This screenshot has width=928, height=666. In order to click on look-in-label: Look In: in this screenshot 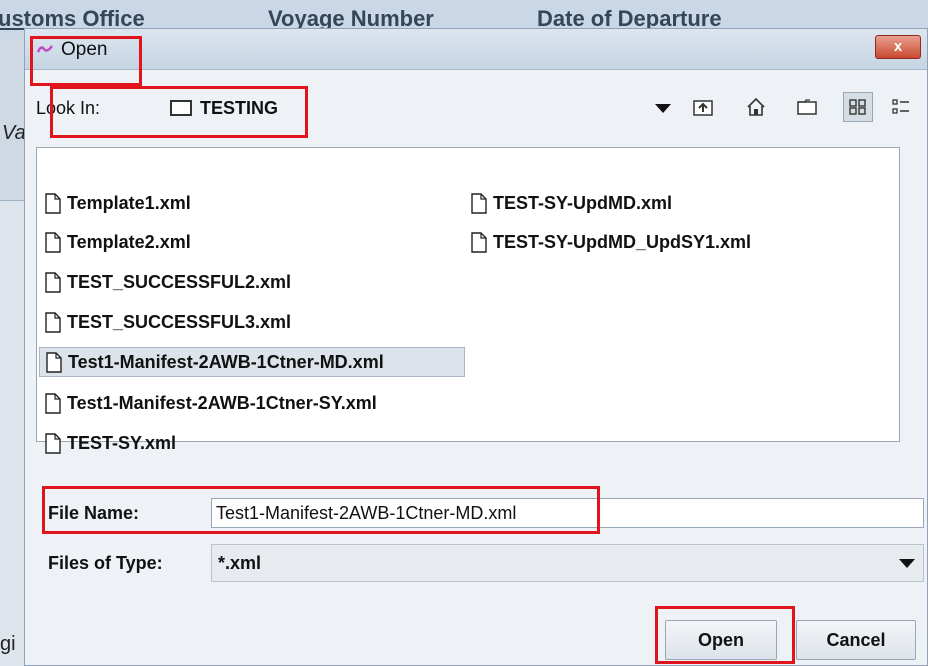, I will do `click(68, 108)`.